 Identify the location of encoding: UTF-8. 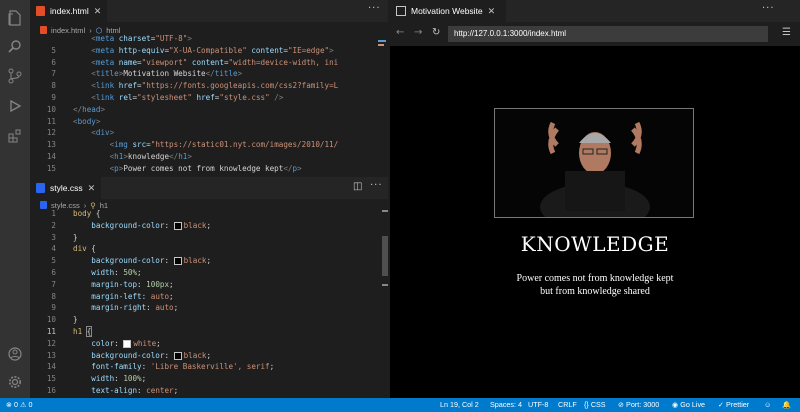
(538, 405).